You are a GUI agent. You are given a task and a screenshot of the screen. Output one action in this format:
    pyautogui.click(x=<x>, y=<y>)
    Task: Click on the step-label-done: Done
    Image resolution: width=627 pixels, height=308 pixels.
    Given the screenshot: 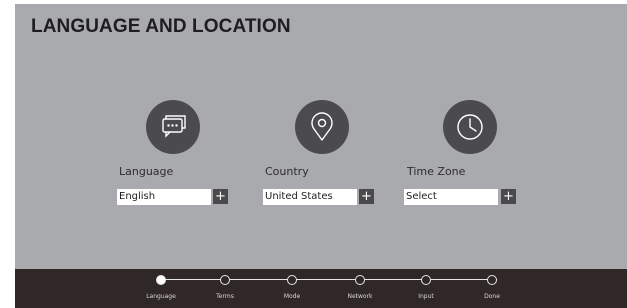 What is the action you would take?
    pyautogui.click(x=492, y=296)
    